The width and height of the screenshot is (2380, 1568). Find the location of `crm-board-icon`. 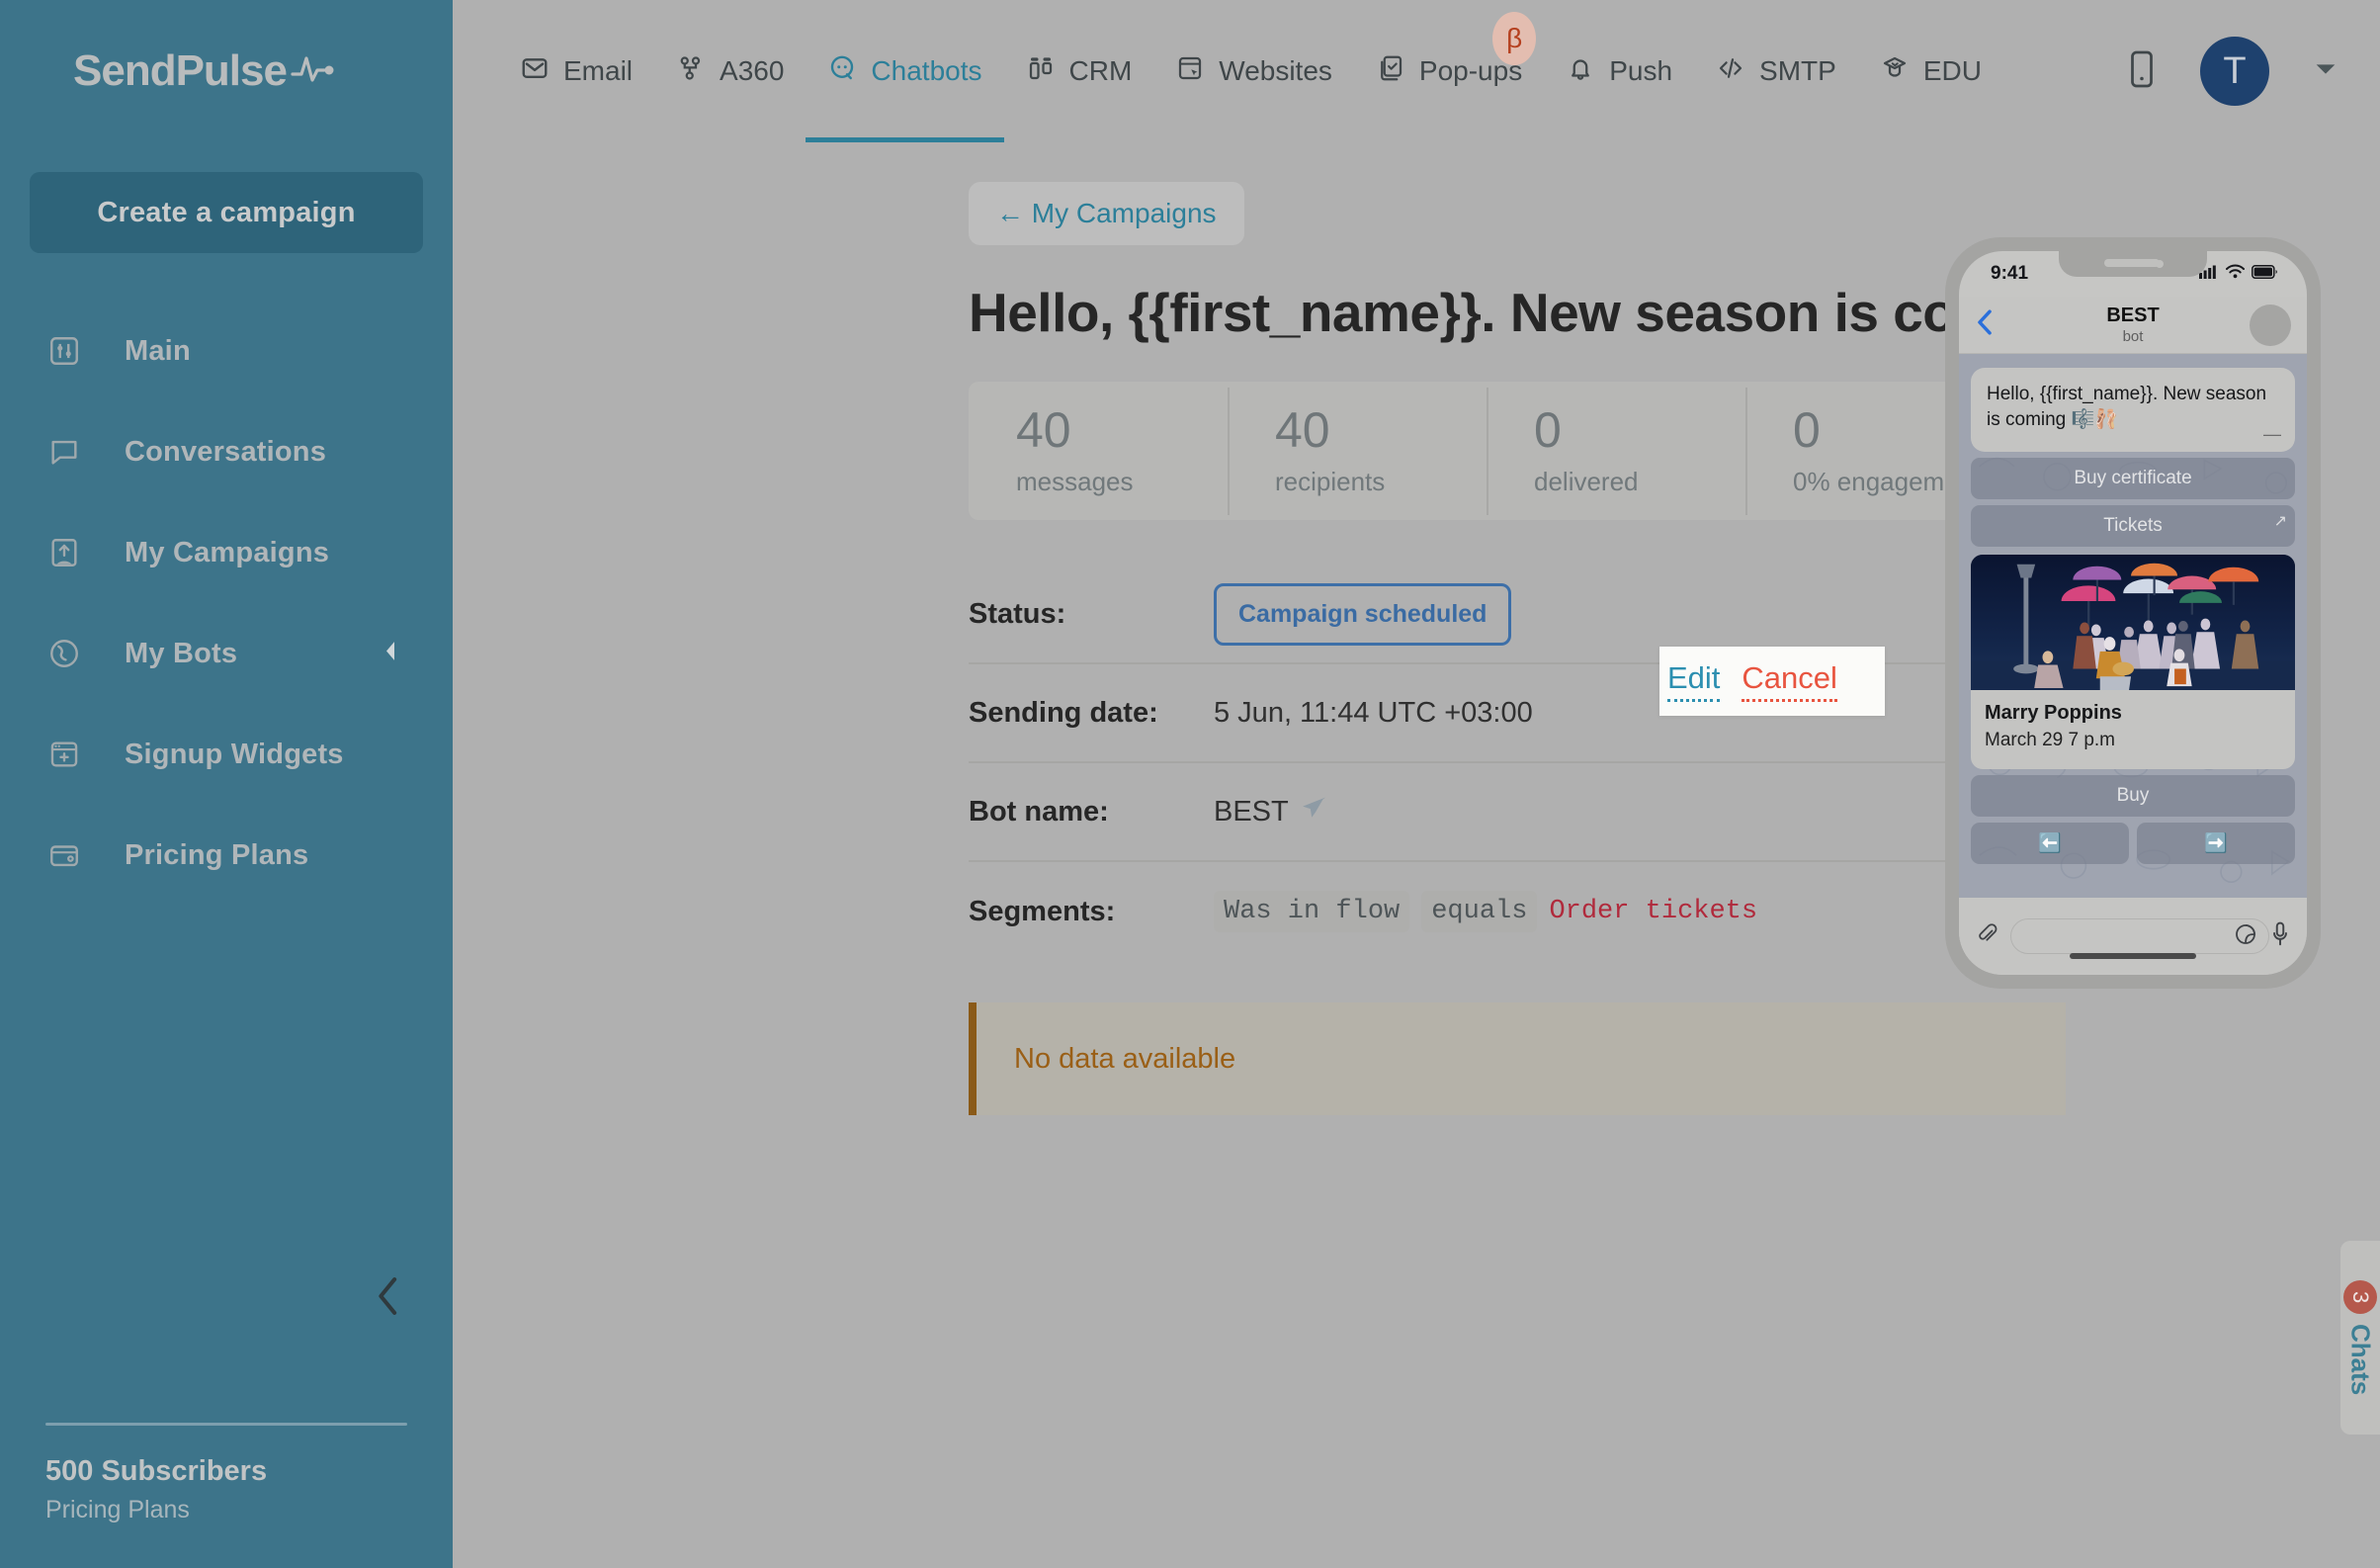

crm-board-icon is located at coordinates (1041, 71).